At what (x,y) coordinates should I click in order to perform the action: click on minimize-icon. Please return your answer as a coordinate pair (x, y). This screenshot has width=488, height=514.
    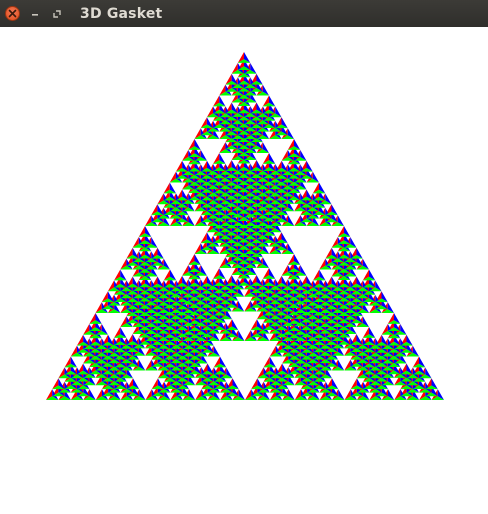
    Looking at the image, I should click on (35, 14).